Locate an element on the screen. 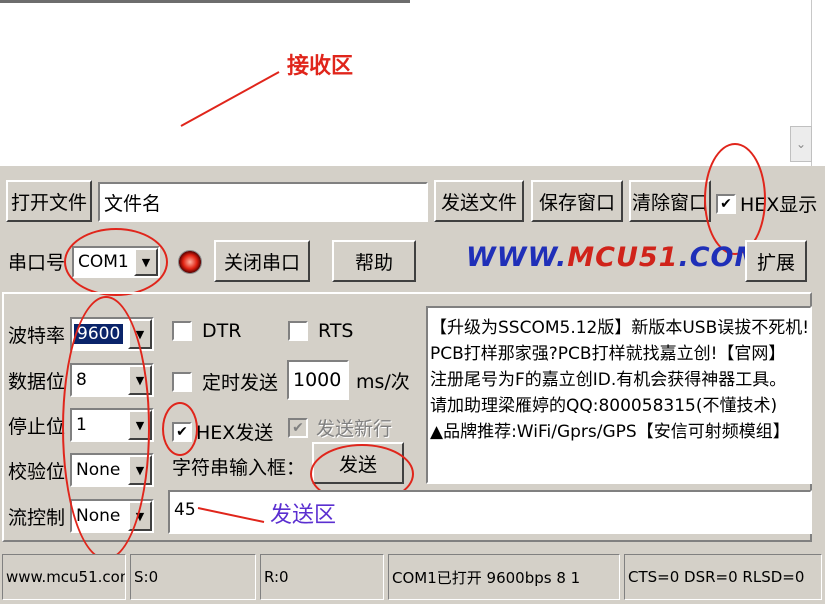  send-annotation-arrow is located at coordinates (231, 515).